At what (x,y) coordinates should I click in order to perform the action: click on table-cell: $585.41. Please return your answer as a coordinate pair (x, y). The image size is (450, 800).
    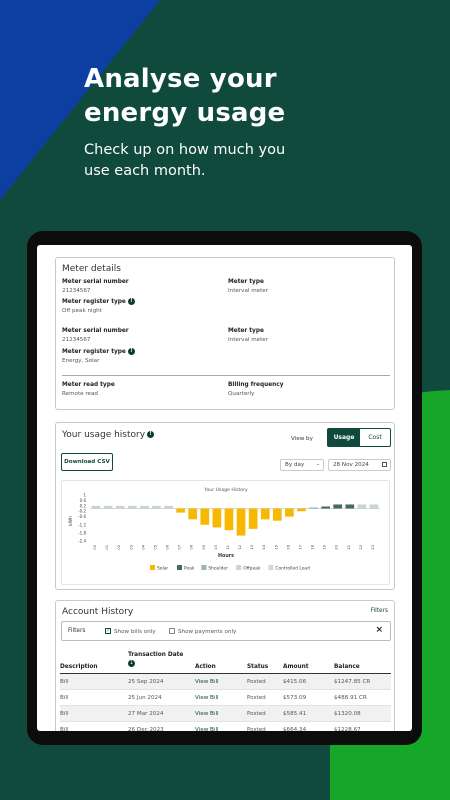
    Looking at the image, I should click on (295, 714).